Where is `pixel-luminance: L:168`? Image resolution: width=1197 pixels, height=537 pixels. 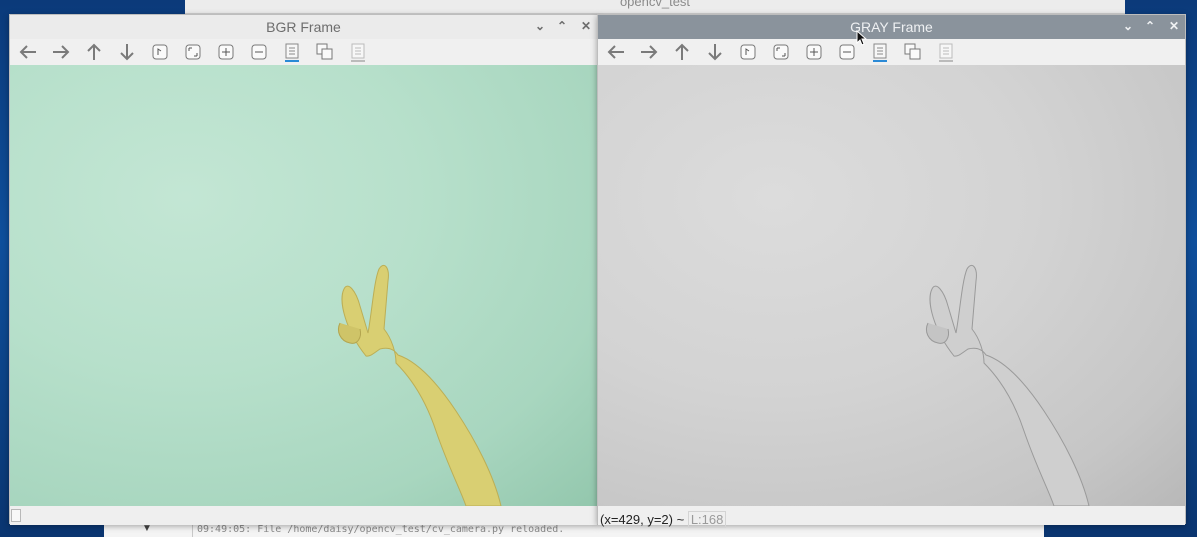
pixel-luminance: L:168 is located at coordinates (707, 519).